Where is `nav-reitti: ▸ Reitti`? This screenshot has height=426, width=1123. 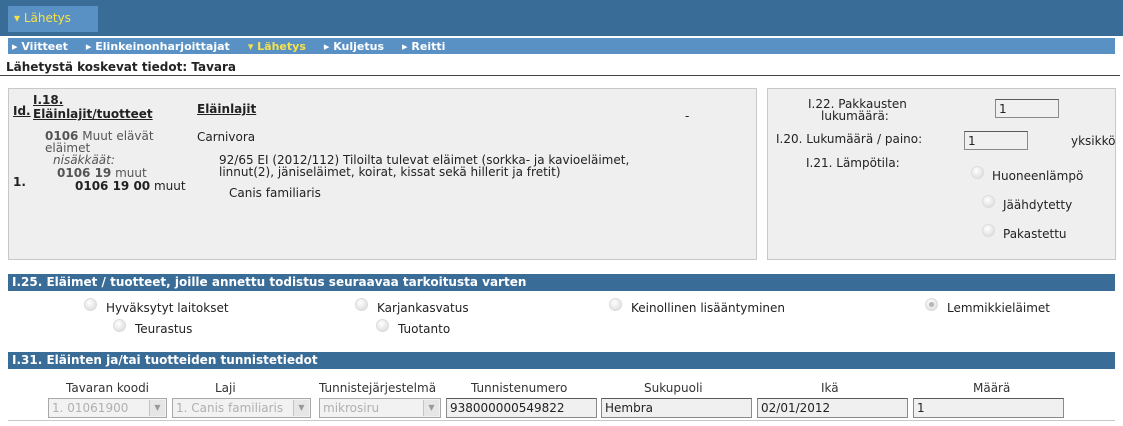
nav-reitti: ▸ Reitti is located at coordinates (423, 46).